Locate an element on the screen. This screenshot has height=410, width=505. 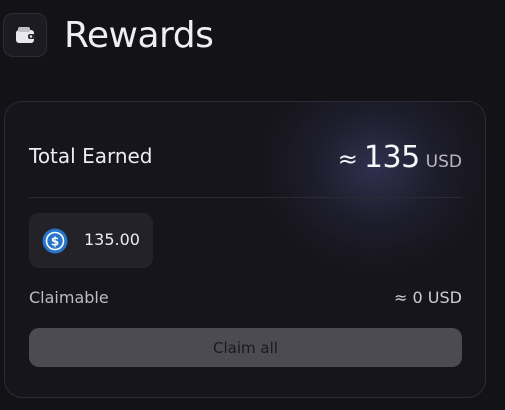
total-earned-amount: 135 is located at coordinates (391, 157).